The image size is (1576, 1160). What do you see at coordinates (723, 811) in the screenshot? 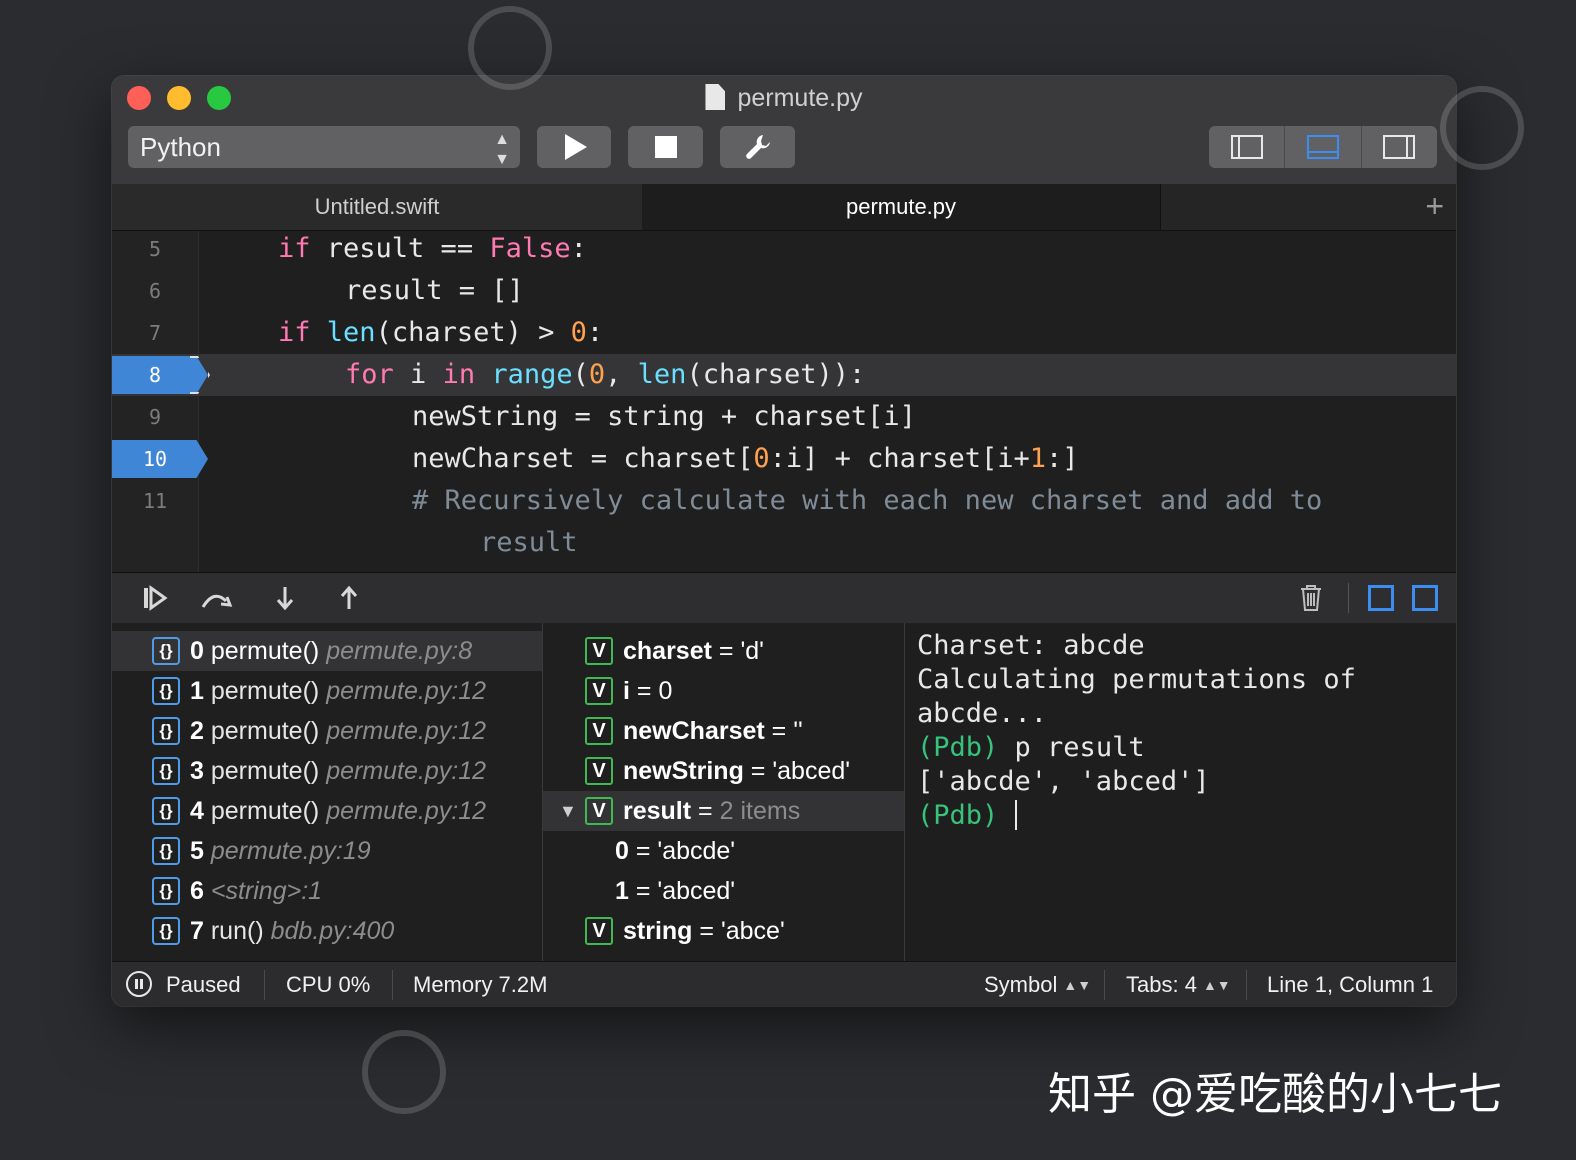
I see `variable-row-expanded: ▼ V result = 2 items` at bounding box center [723, 811].